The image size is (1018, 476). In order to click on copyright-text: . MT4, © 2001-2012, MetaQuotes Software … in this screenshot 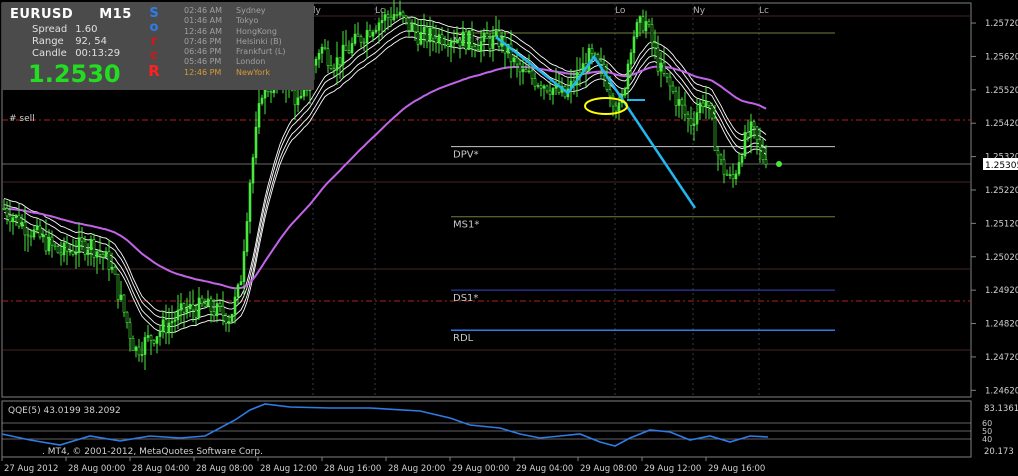, I will do `click(152, 452)`.